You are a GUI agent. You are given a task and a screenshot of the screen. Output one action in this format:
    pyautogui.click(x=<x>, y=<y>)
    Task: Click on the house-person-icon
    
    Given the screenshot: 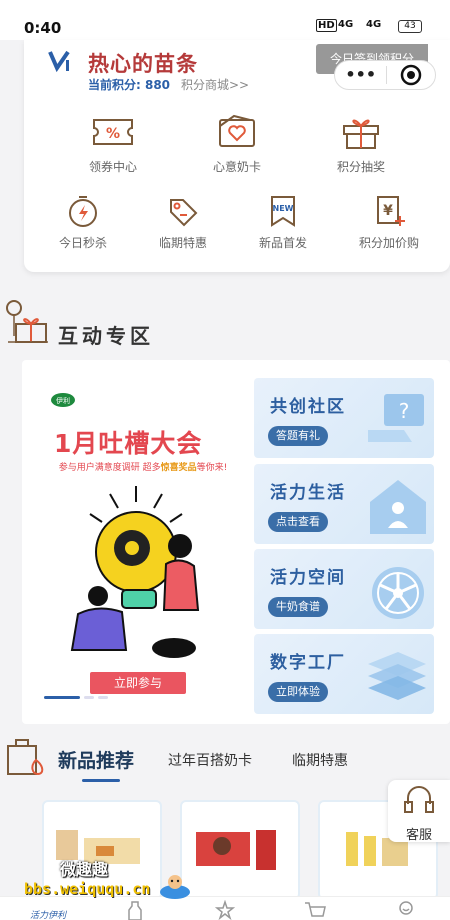 What is the action you would take?
    pyautogui.click(x=398, y=507)
    